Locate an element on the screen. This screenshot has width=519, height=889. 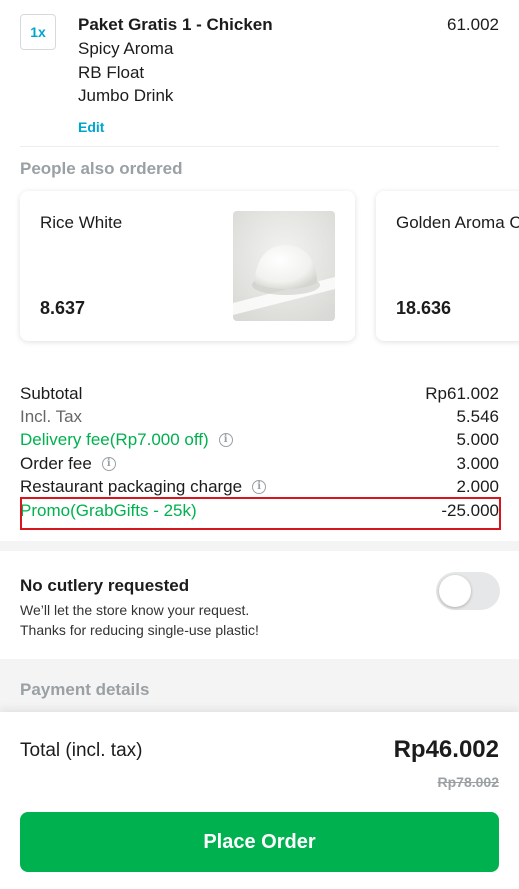
quantity-badge: 1x is located at coordinates (38, 32).